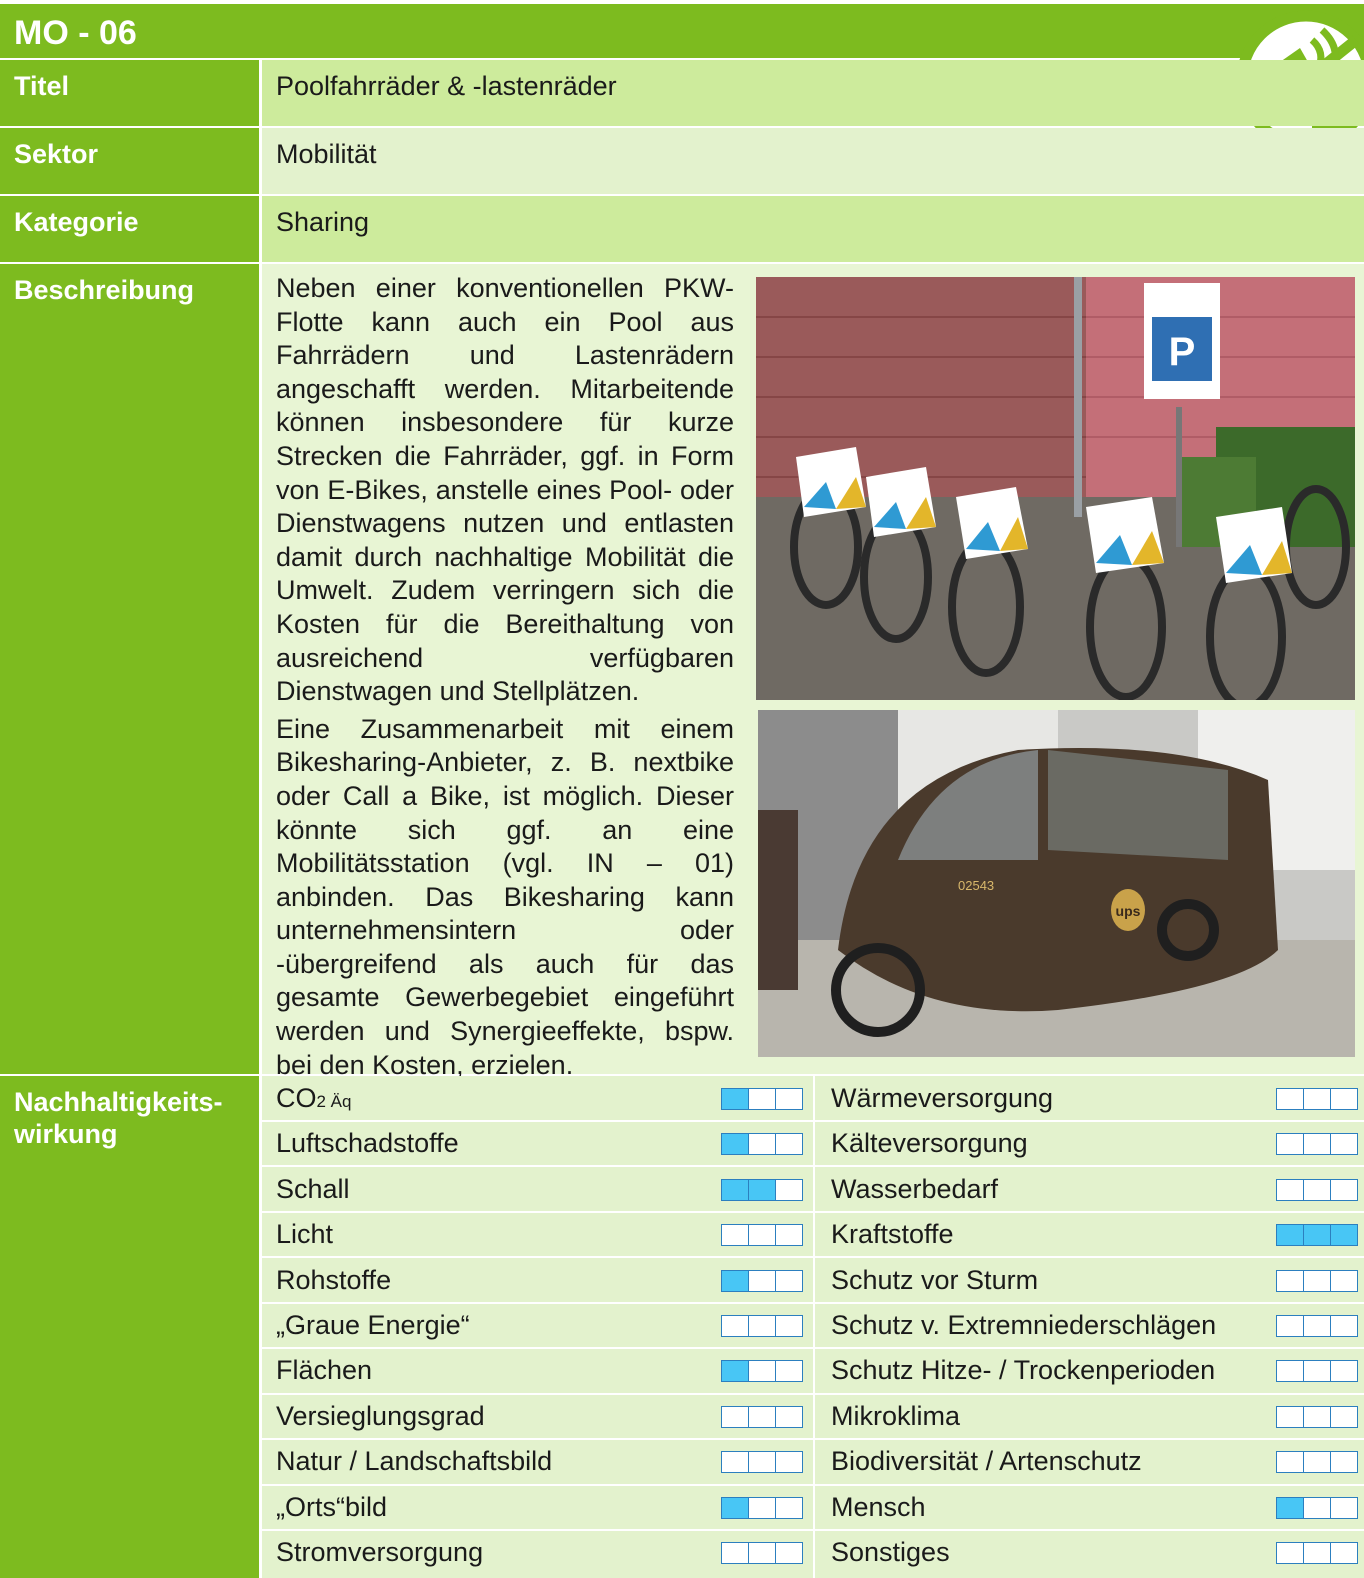  Describe the element at coordinates (118, 1102) in the screenshot. I see `impact-label-line1: Nachhaltigkeits-` at that location.